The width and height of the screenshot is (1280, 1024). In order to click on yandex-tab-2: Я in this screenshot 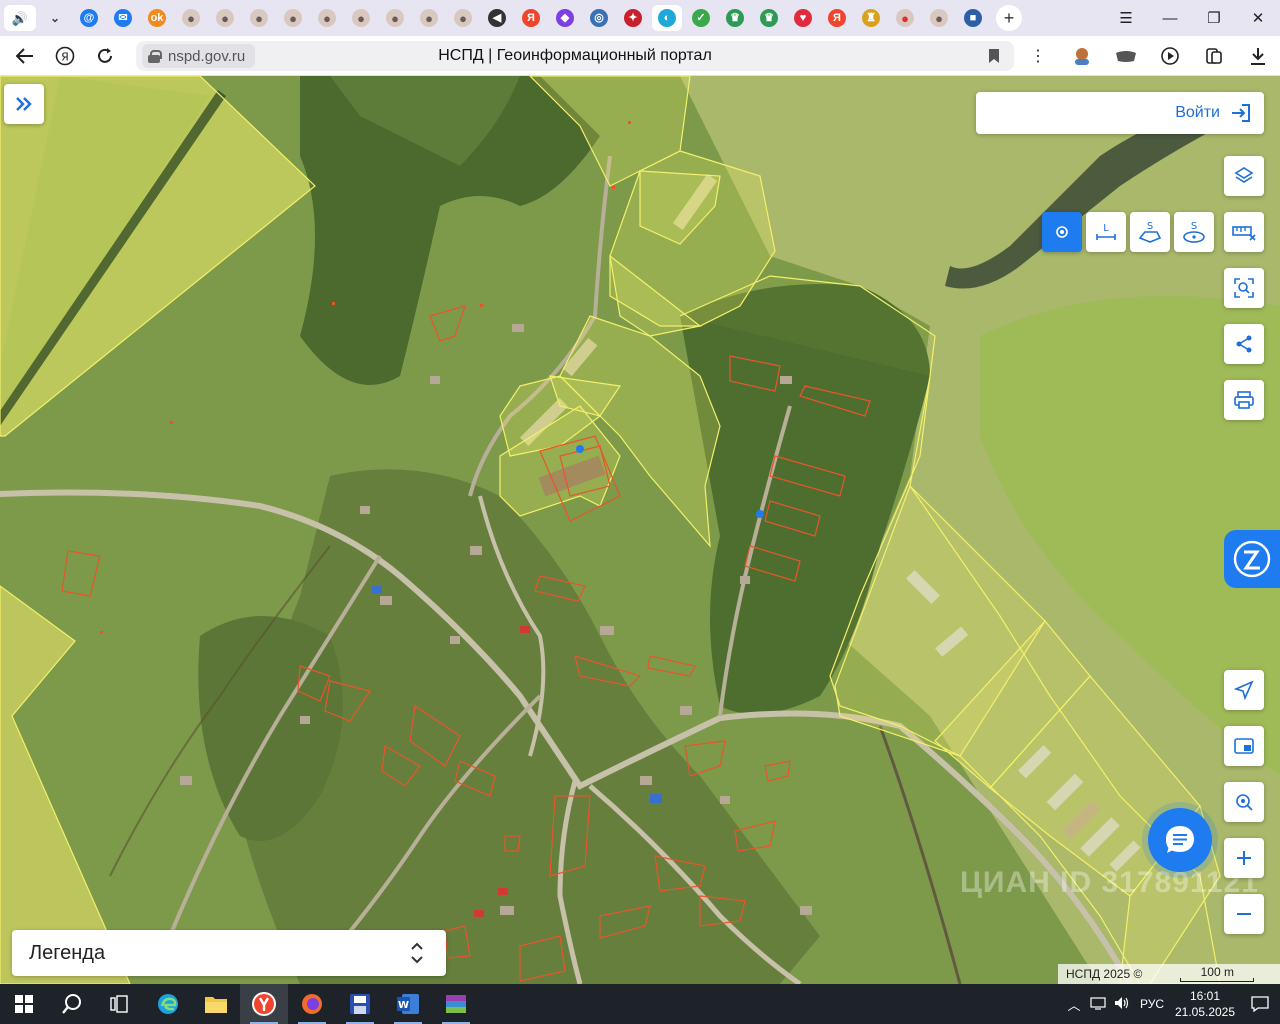, I will do `click(837, 18)`.